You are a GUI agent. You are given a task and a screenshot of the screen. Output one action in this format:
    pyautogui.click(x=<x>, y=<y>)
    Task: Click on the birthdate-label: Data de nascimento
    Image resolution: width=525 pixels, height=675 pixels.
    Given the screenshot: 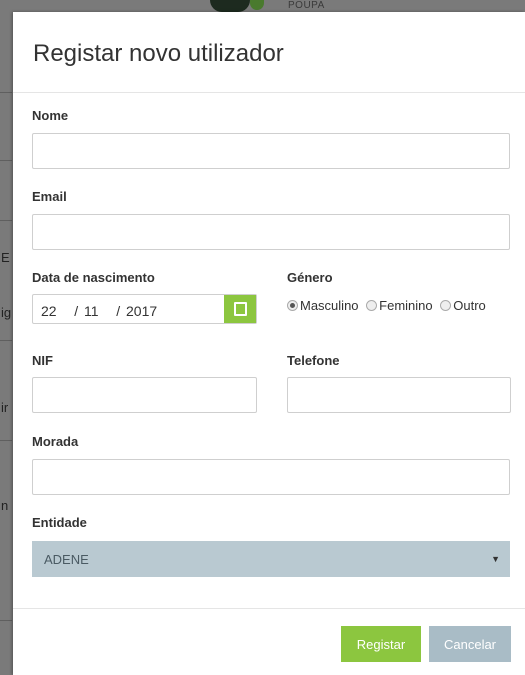 What is the action you would take?
    pyautogui.click(x=93, y=277)
    